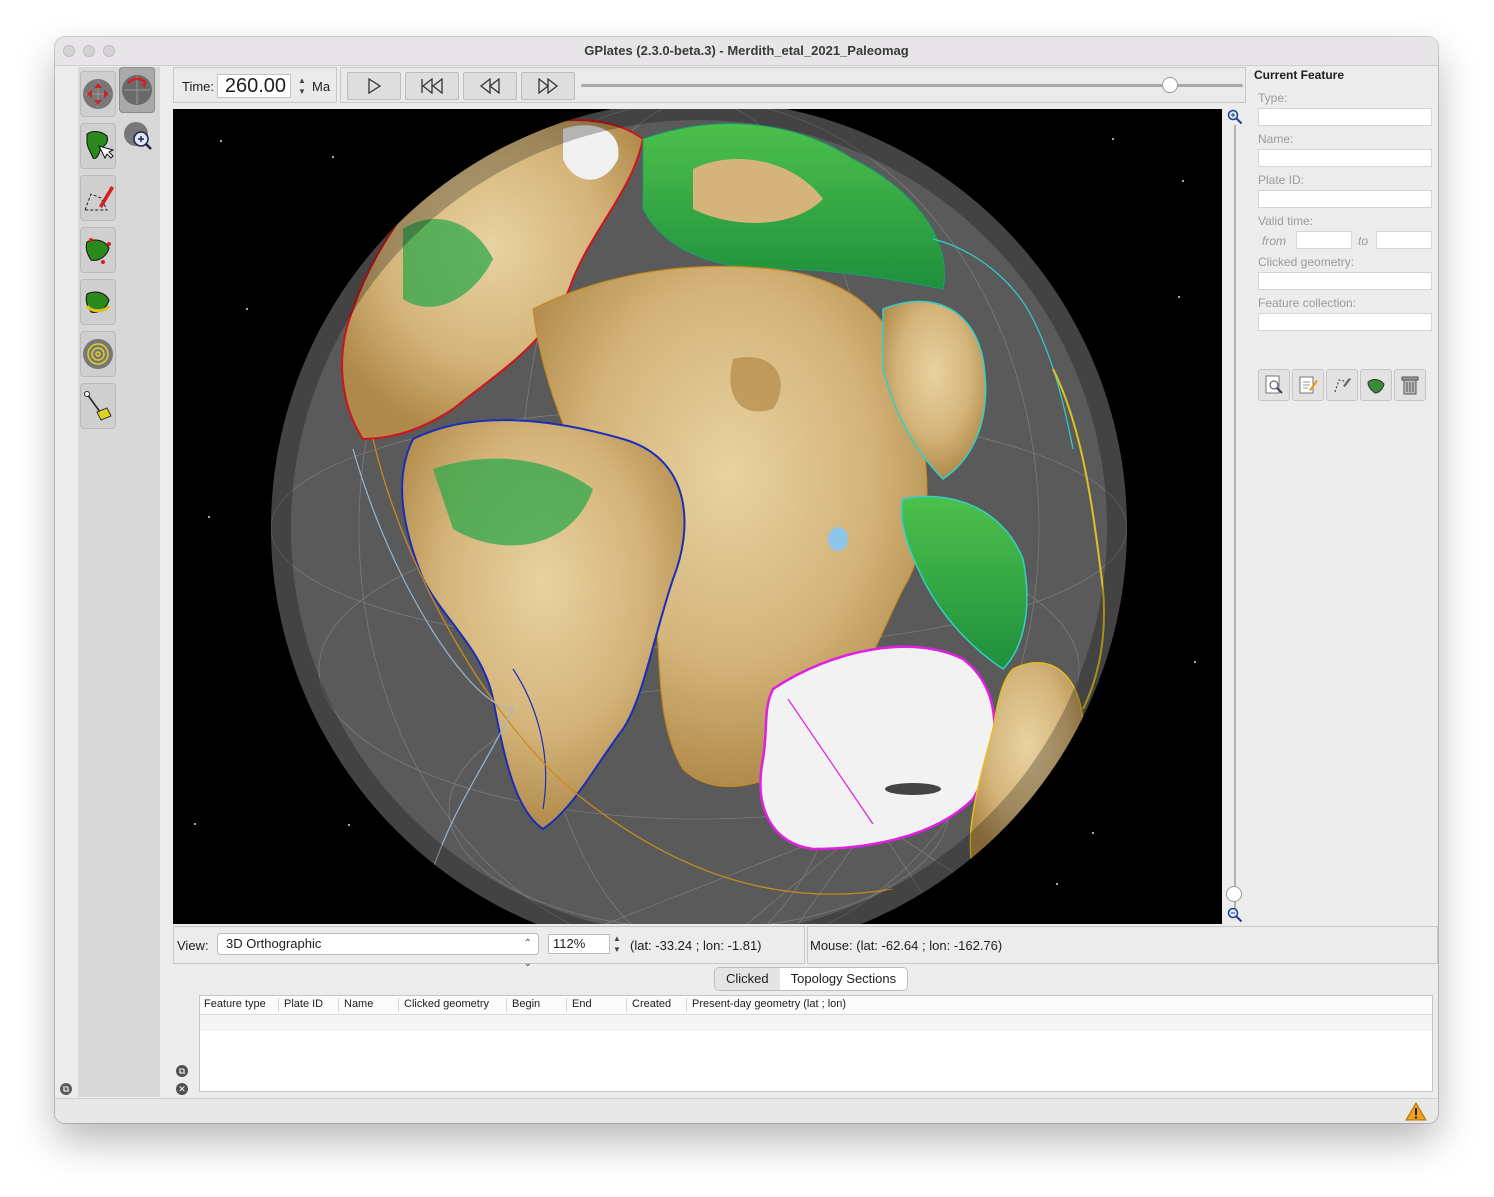 This screenshot has width=1494, height=1197. Describe the element at coordinates (579, 944) in the screenshot. I see `zoom-percent-input: 112%` at that location.